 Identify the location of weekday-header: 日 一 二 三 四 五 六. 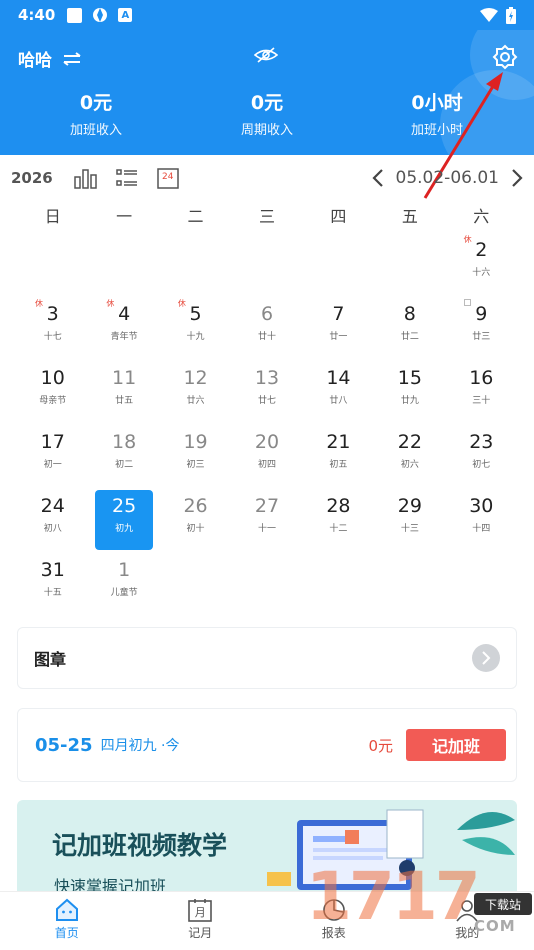
(267, 216).